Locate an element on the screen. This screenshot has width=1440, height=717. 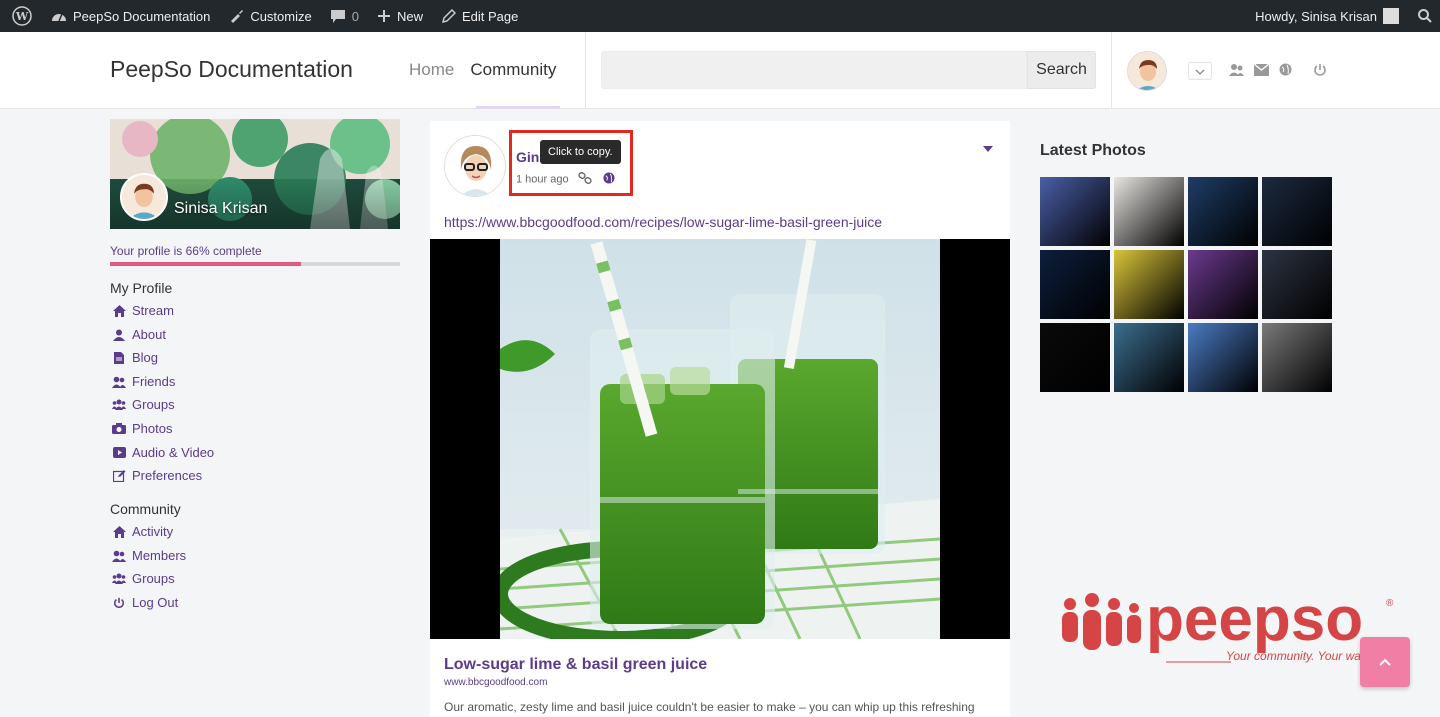
menu-preferences: Preferences is located at coordinates (157, 475).